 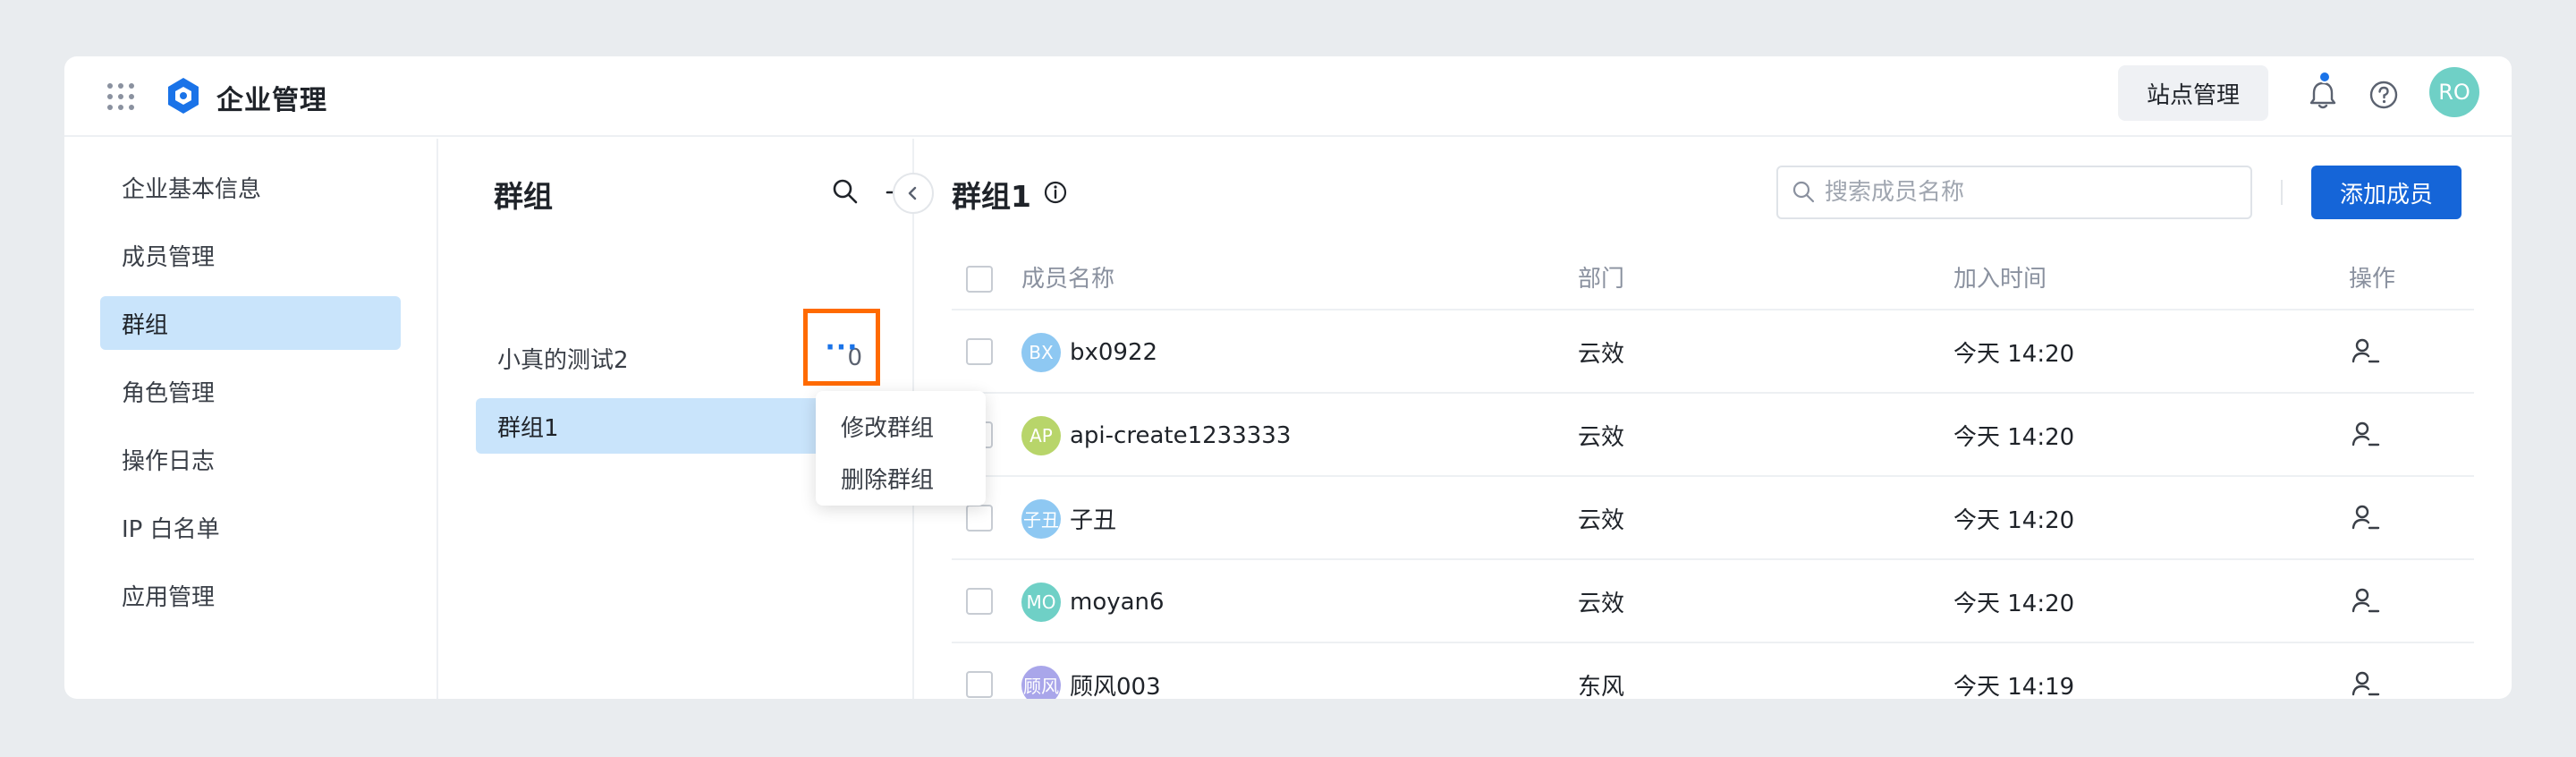 What do you see at coordinates (1114, 352) in the screenshot?
I see `member-name: bx0922` at bounding box center [1114, 352].